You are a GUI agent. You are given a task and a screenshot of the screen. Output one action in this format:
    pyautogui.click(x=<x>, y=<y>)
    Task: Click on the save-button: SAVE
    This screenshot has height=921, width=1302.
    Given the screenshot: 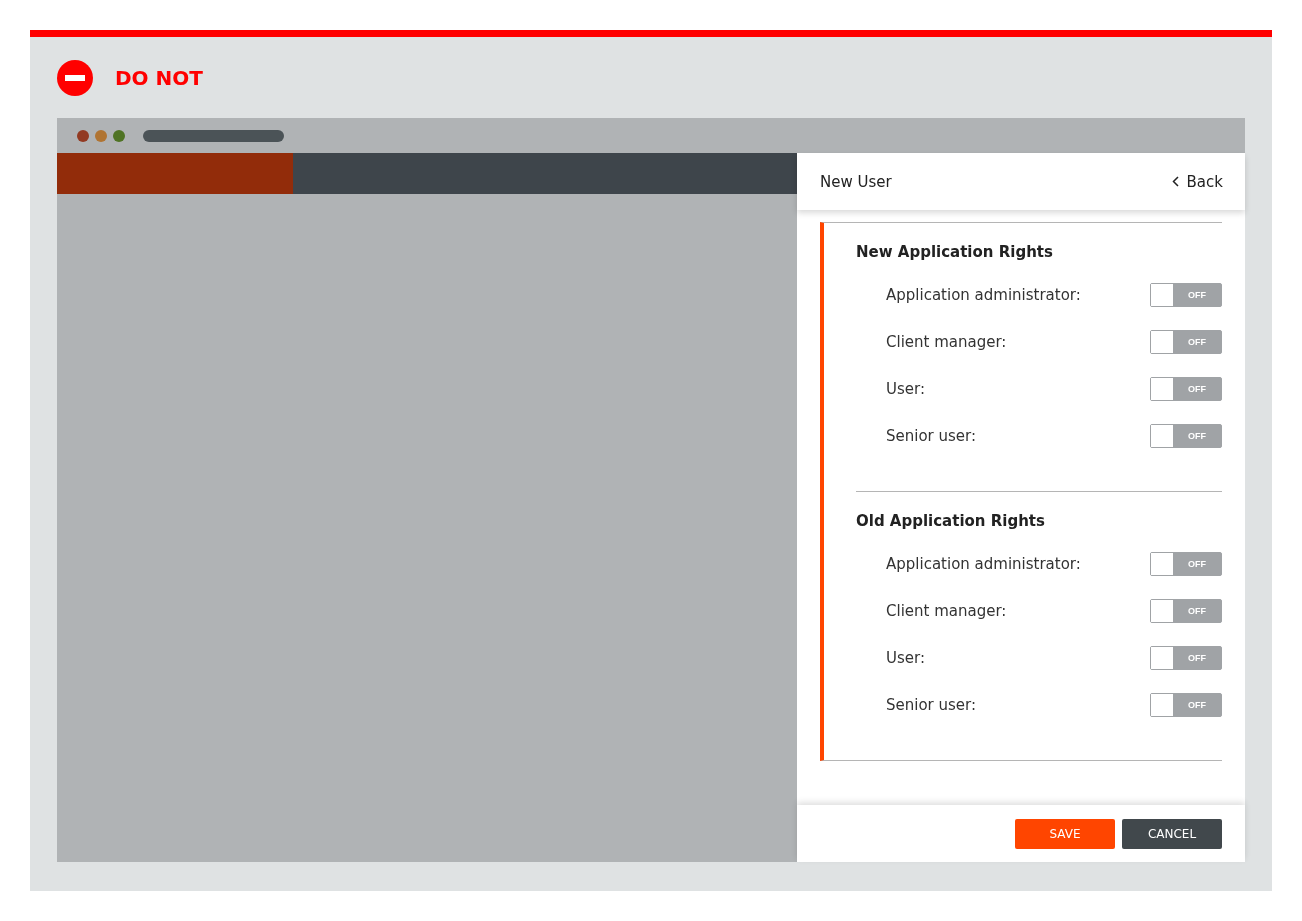 What is the action you would take?
    pyautogui.click(x=1065, y=833)
    